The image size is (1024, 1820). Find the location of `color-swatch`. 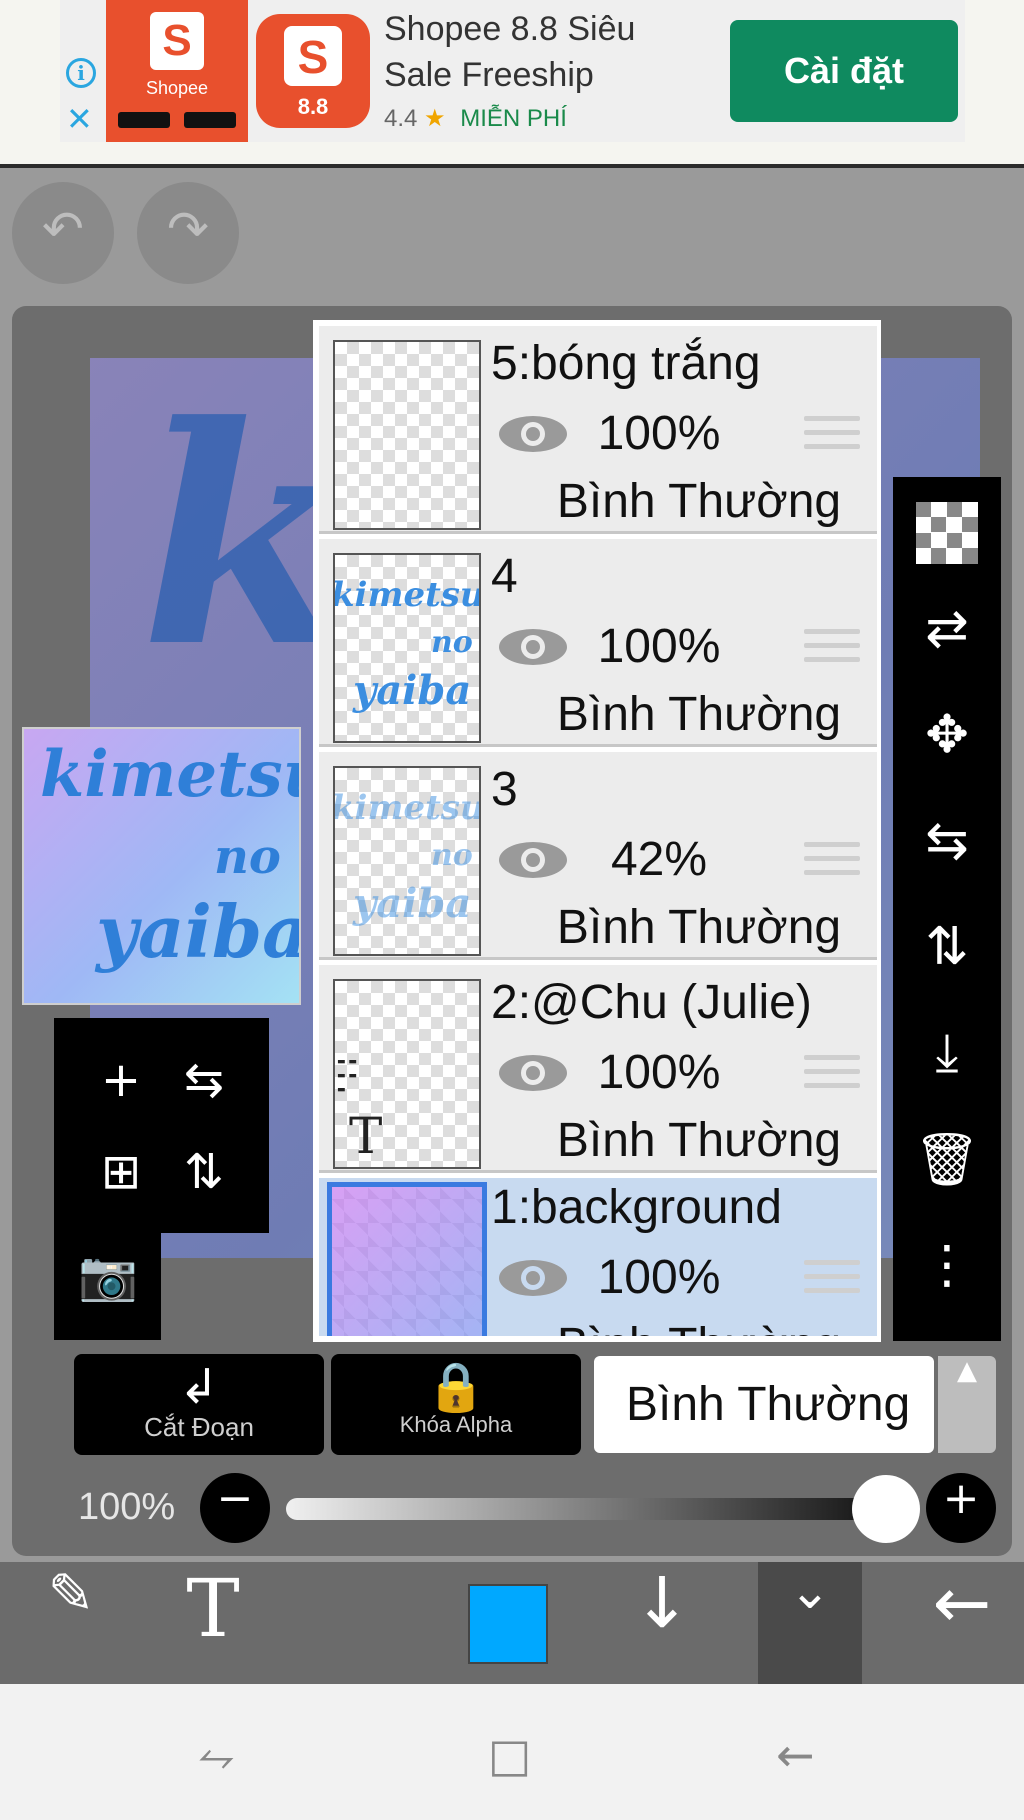

color-swatch is located at coordinates (508, 1623).